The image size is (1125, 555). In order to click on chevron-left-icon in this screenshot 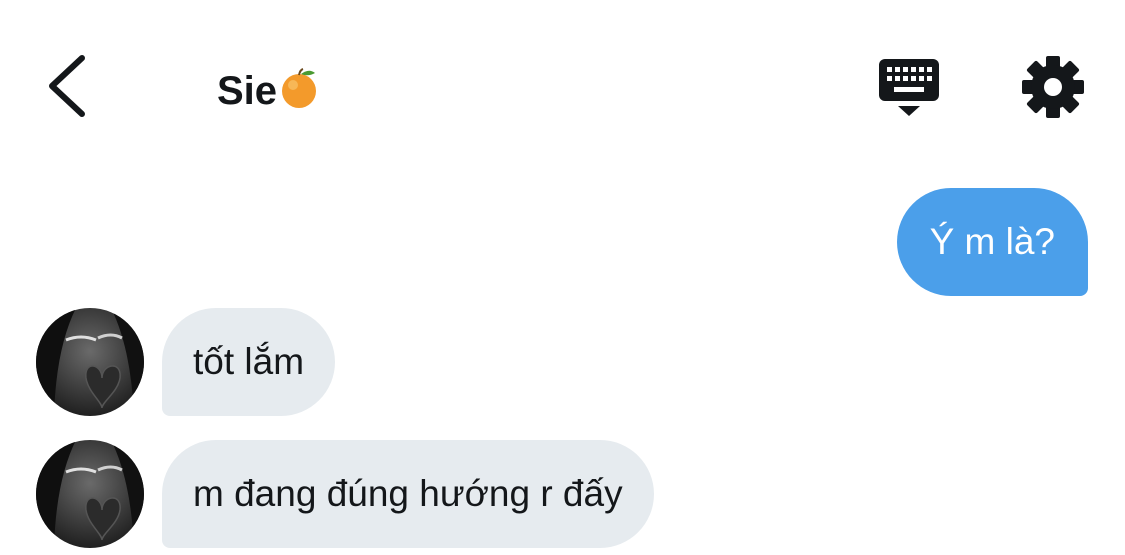, I will do `click(67, 86)`.